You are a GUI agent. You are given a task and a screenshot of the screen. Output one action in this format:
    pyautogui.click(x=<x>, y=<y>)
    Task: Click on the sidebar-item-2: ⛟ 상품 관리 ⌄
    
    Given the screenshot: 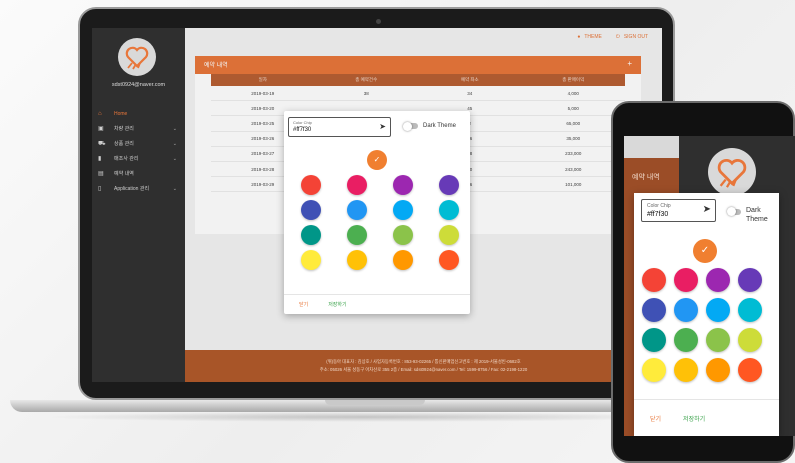 What is the action you would take?
    pyautogui.click(x=138, y=143)
    